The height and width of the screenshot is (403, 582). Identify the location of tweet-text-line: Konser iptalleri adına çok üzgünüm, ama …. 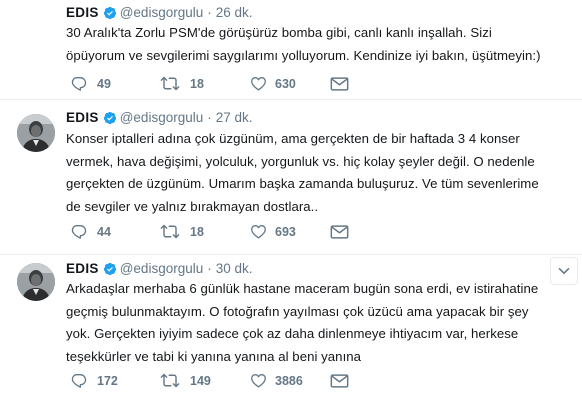
(293, 138).